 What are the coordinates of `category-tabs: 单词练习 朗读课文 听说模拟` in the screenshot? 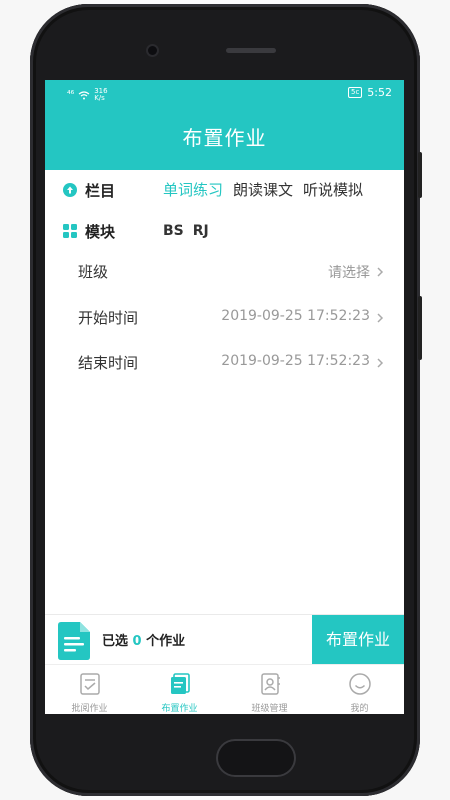 It's located at (283, 190).